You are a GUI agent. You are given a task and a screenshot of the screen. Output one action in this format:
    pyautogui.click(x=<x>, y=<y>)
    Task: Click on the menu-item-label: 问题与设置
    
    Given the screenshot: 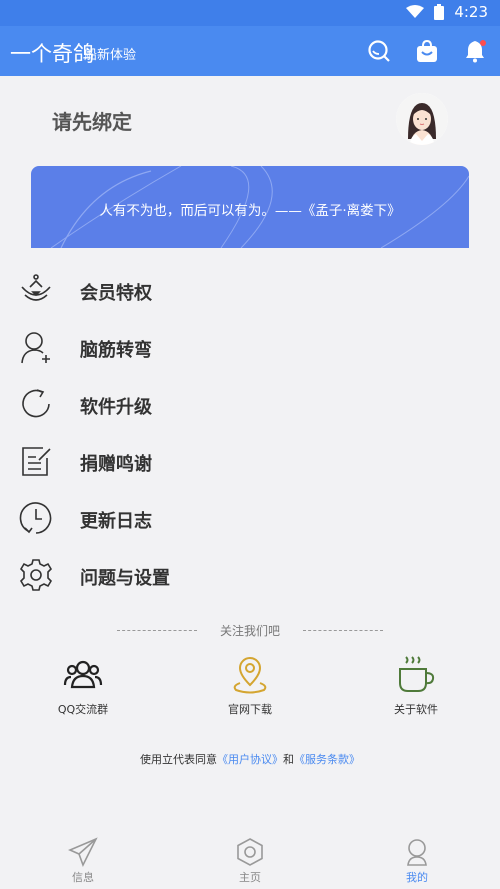 What is the action you would take?
    pyautogui.click(x=125, y=578)
    